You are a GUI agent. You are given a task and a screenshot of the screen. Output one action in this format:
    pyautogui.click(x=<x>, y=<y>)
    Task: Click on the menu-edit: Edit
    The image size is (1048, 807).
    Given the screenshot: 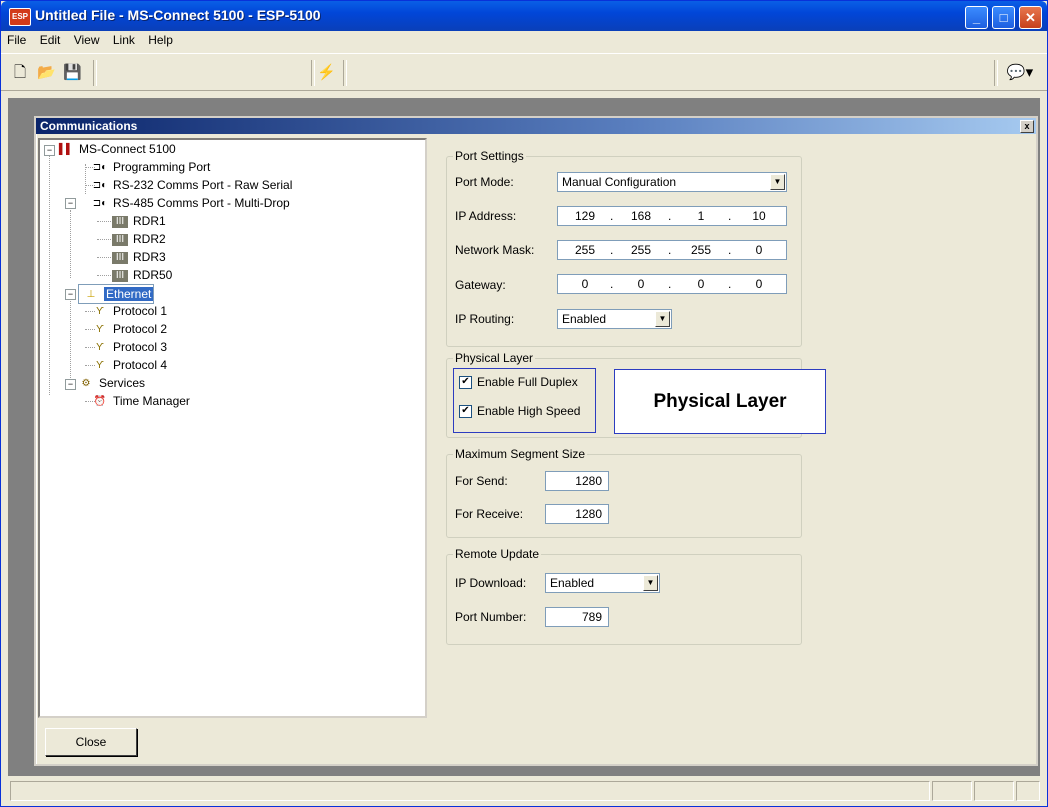 What is the action you would take?
    pyautogui.click(x=49, y=39)
    